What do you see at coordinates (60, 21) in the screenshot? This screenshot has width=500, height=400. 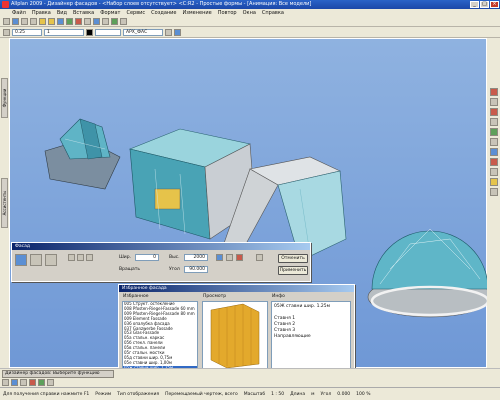 I see `zoom-icon` at bounding box center [60, 21].